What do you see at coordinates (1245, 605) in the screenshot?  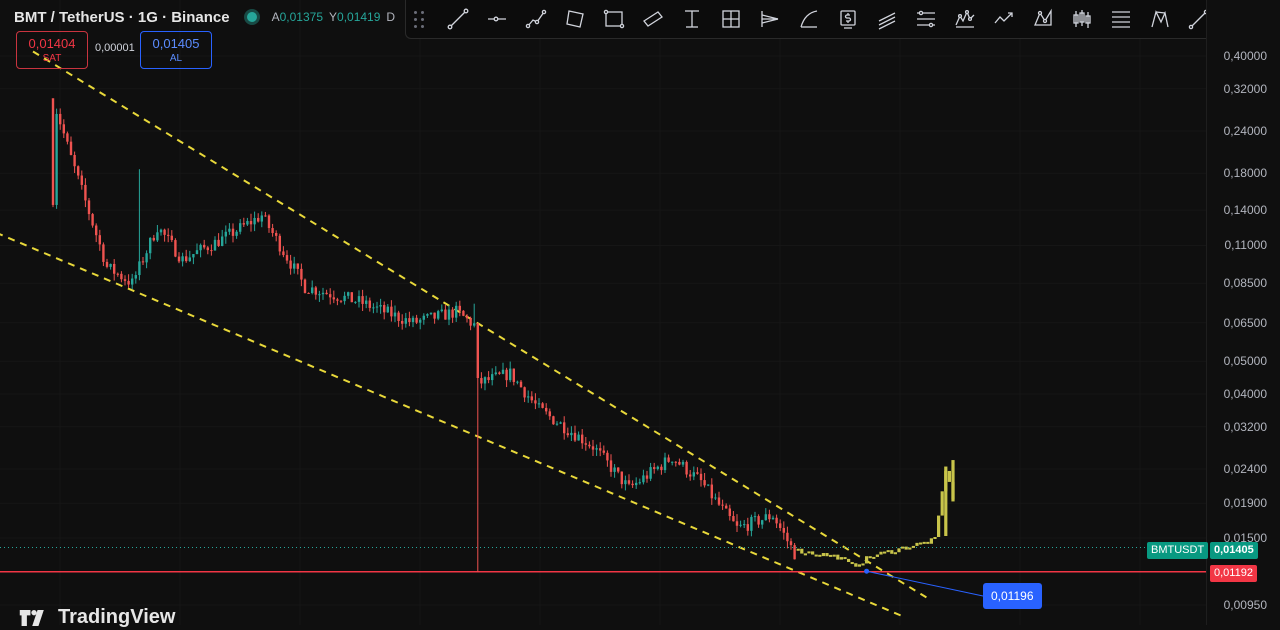 I see `price-axis-tick: 0,00950` at bounding box center [1245, 605].